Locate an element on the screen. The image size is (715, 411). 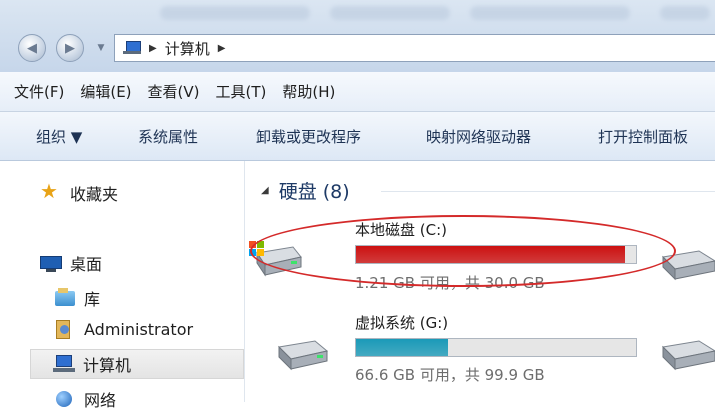
collapse-caret-icon: ◢ is located at coordinates (265, 190).